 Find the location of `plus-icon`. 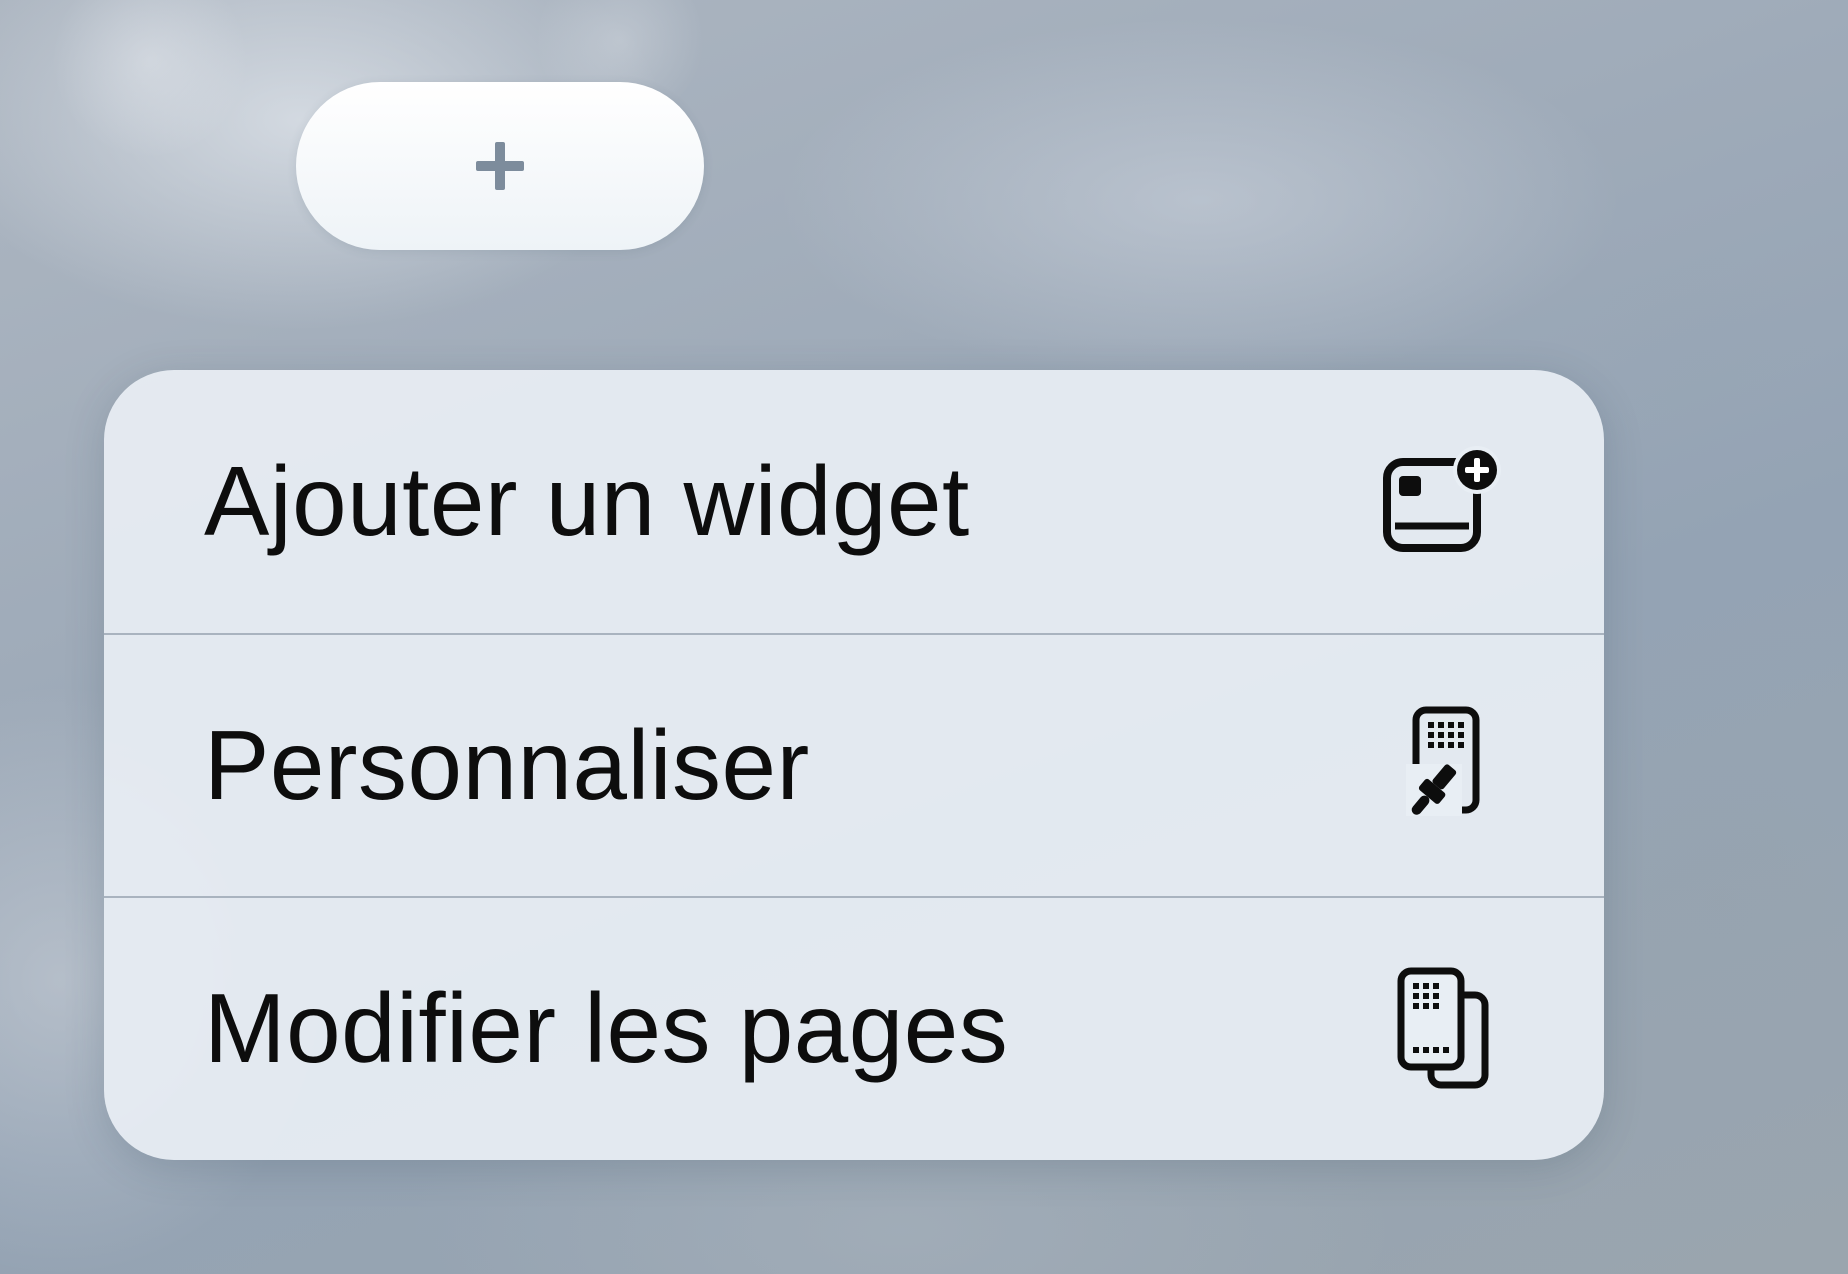

plus-icon is located at coordinates (500, 166).